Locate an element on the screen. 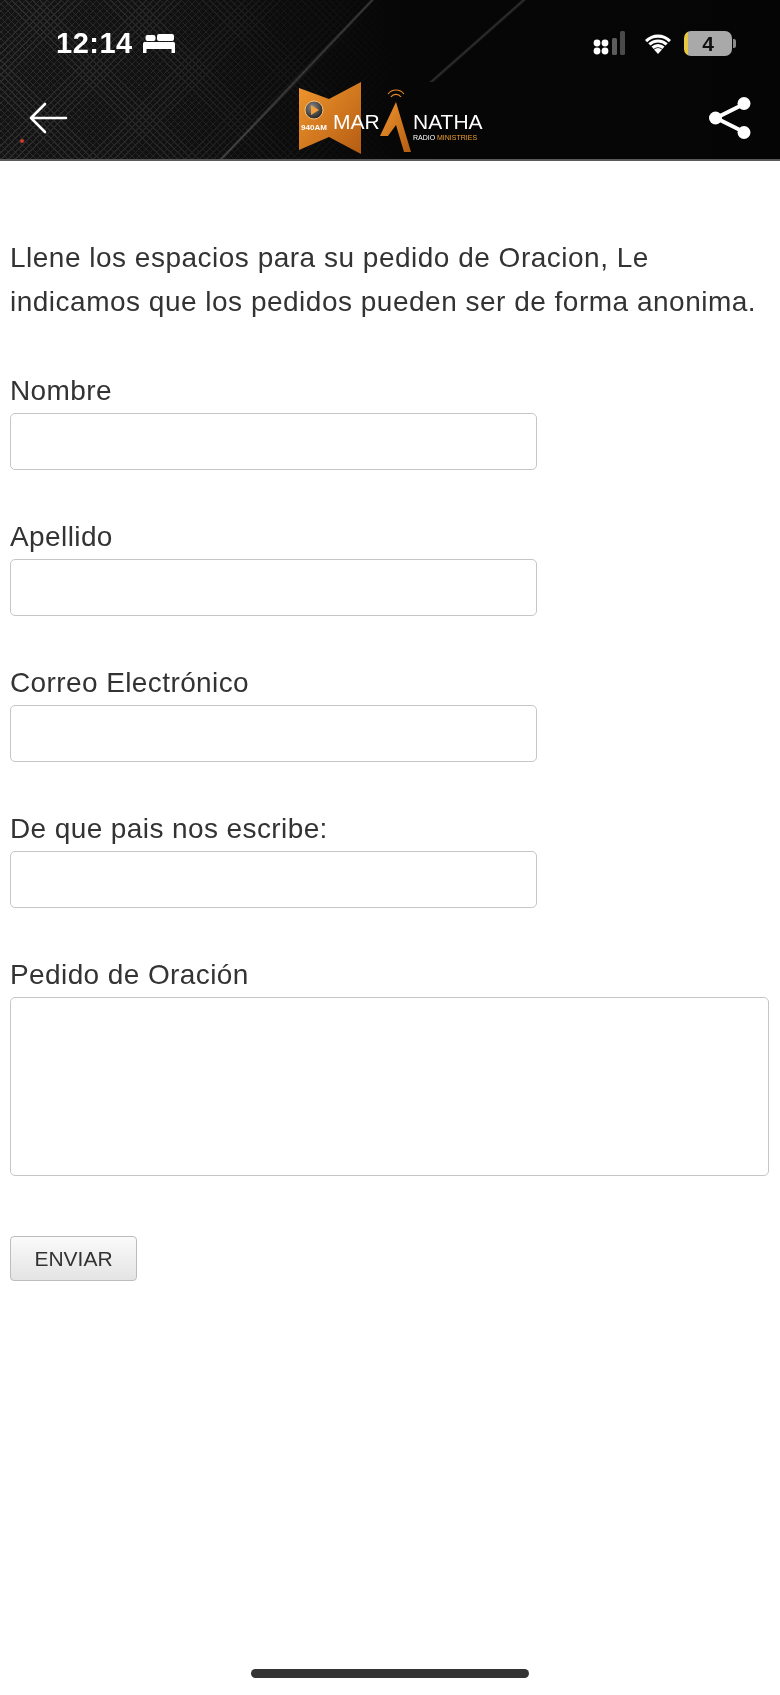  battery-indicator: 4 is located at coordinates (710, 43).